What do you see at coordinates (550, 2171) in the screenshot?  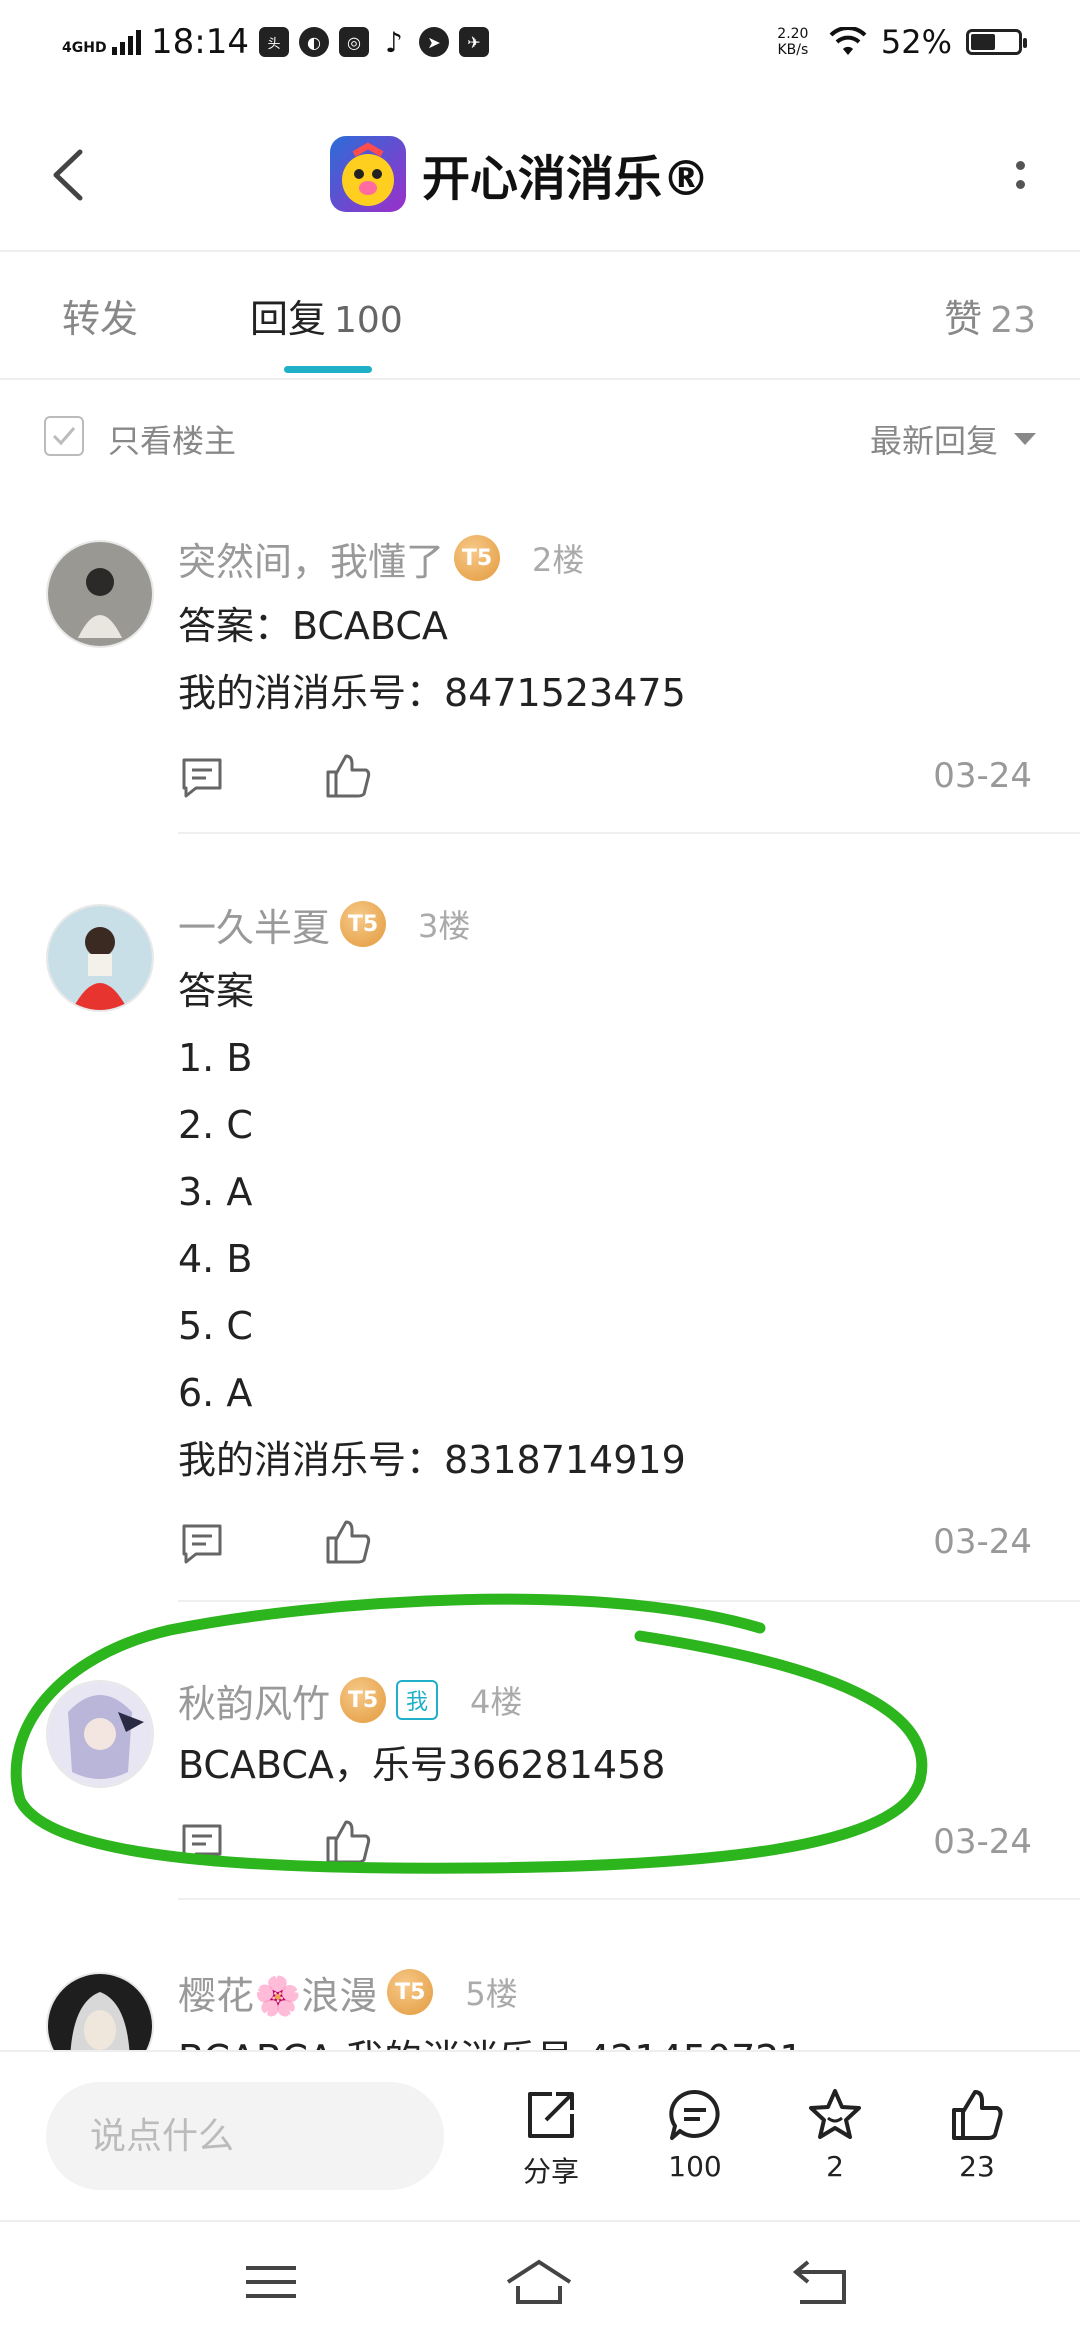 I see `share-label: 分享` at bounding box center [550, 2171].